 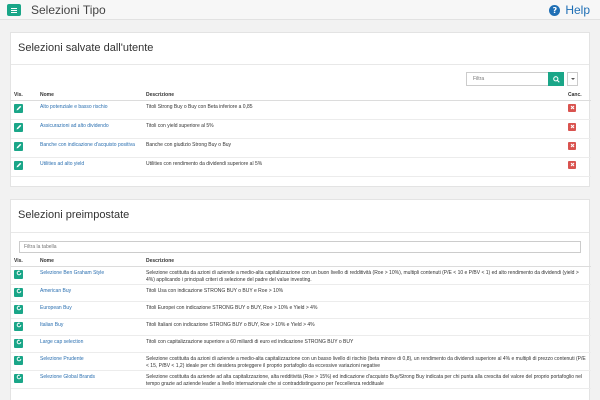 I want to click on help-link: ? Help, so click(x=569, y=10).